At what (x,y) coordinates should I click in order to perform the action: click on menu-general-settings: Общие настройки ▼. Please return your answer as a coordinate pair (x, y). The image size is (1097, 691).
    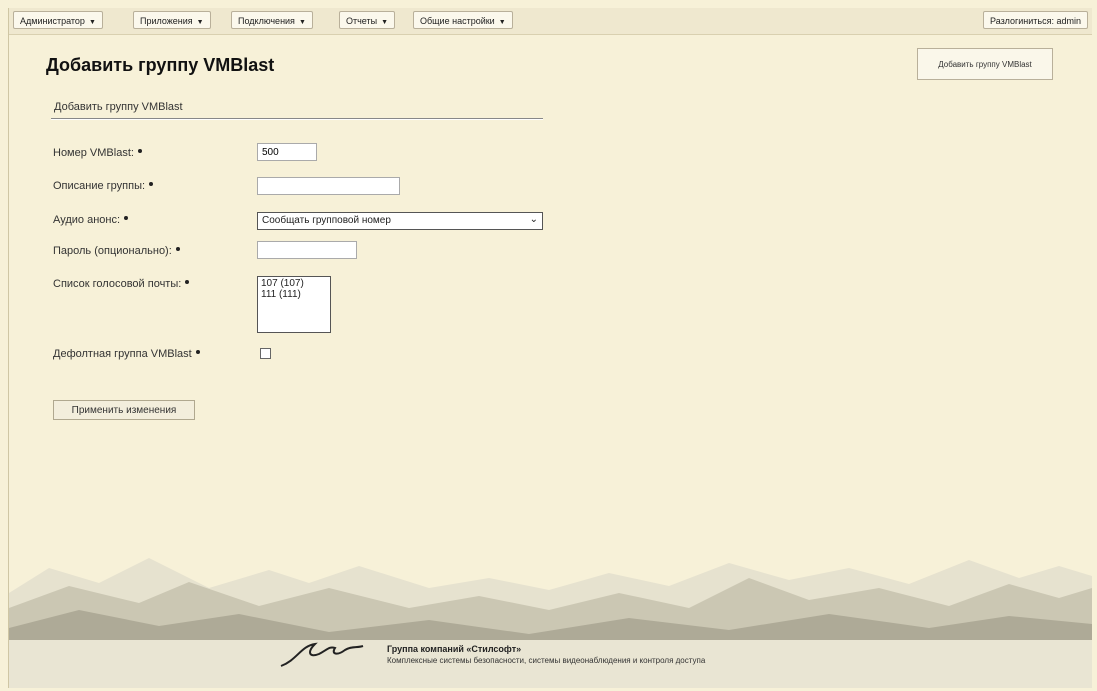
    Looking at the image, I should click on (463, 20).